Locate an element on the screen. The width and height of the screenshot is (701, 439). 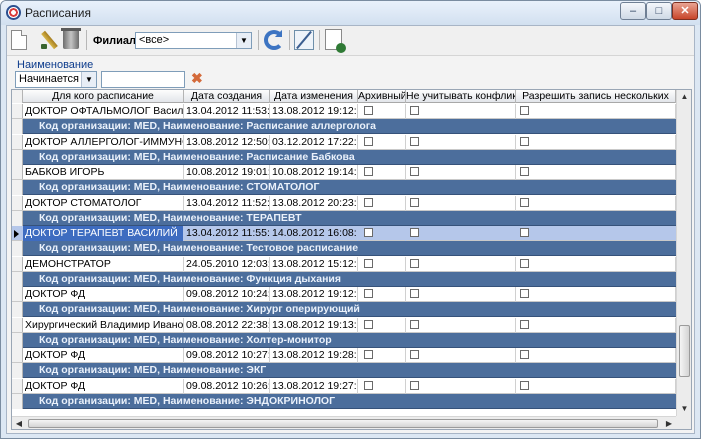
scroll-up-icon: ▲ is located at coordinates (684, 97).